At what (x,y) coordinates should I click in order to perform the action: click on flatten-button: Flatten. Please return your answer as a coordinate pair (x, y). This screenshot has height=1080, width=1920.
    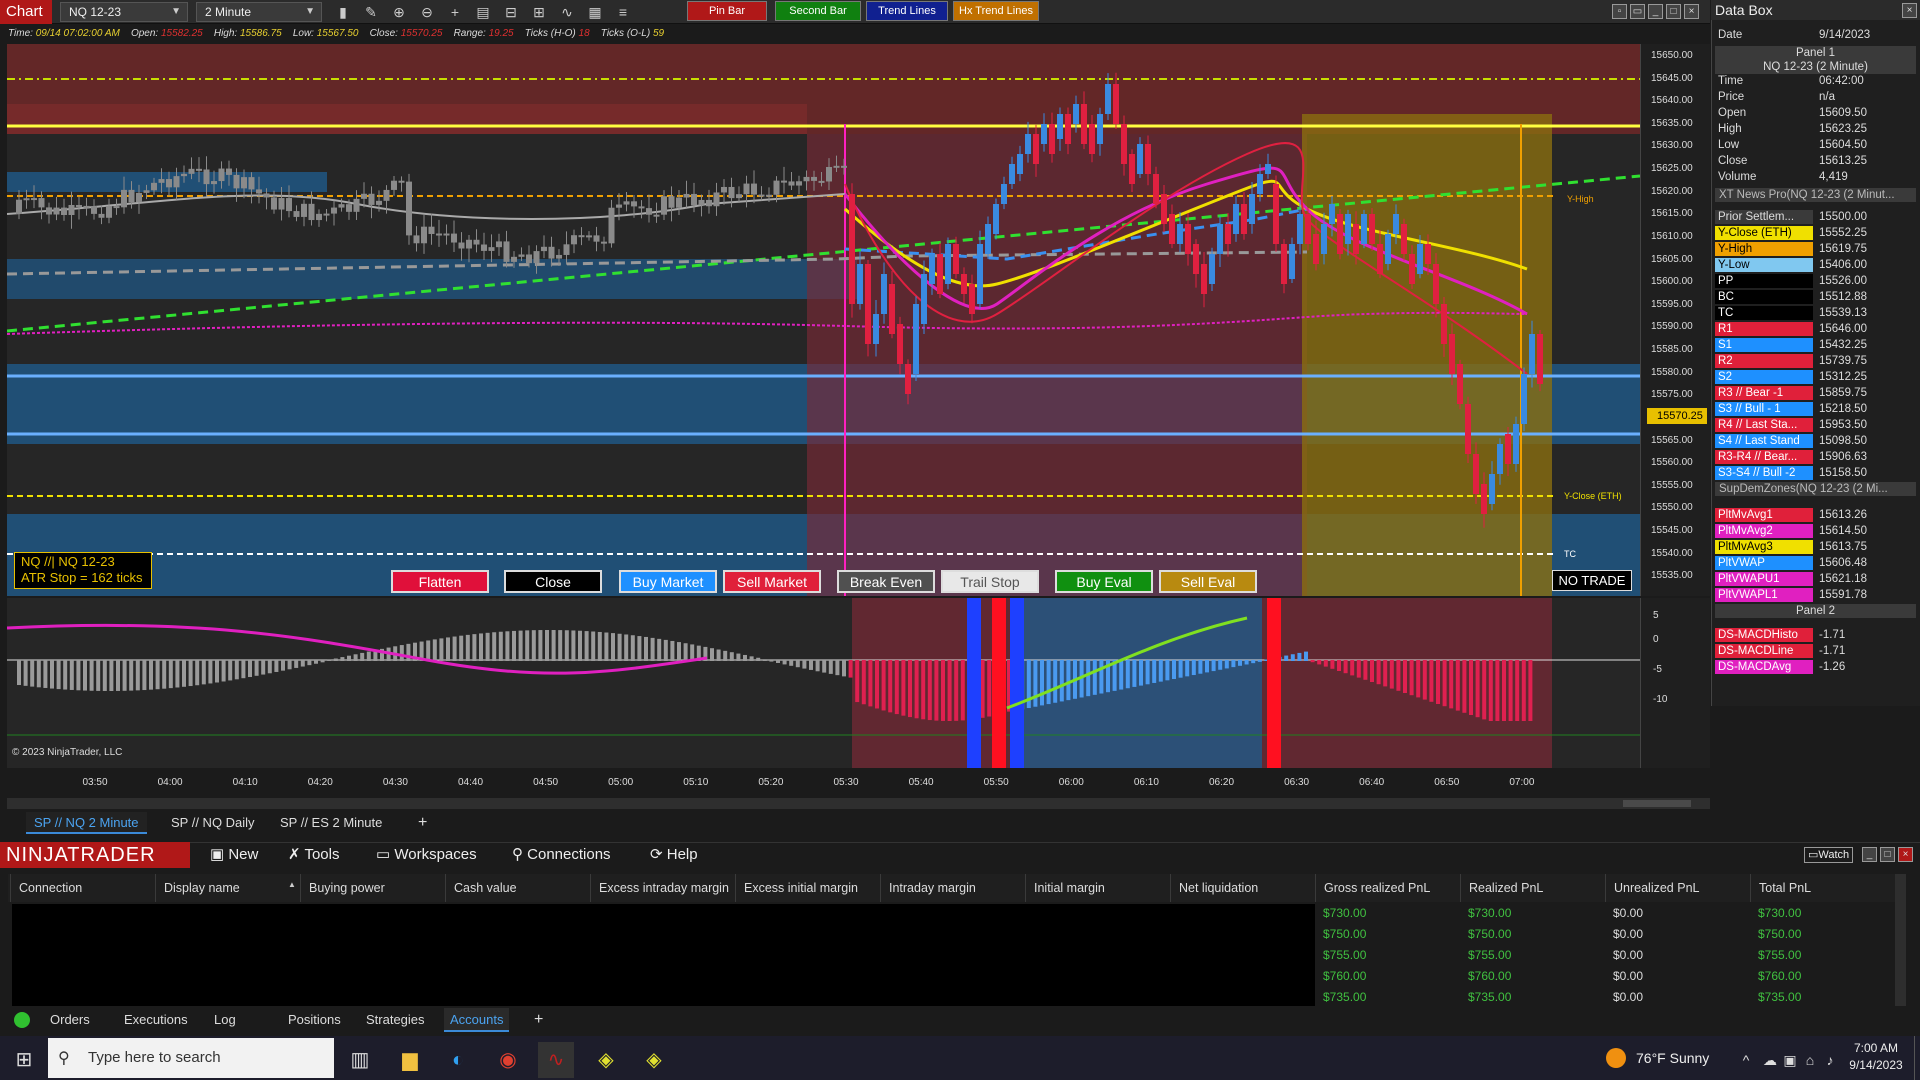
    Looking at the image, I should click on (440, 581).